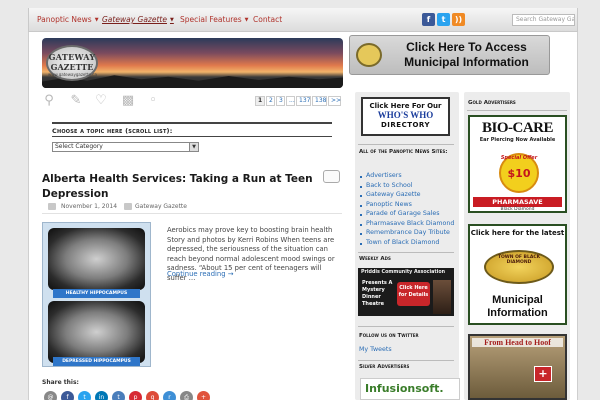 Image resolution: width=600 pixels, height=400 pixels. Describe the element at coordinates (519, 260) in the screenshot. I see `town-seal-text: TOWN OF BLACK DIAMOND` at that location.